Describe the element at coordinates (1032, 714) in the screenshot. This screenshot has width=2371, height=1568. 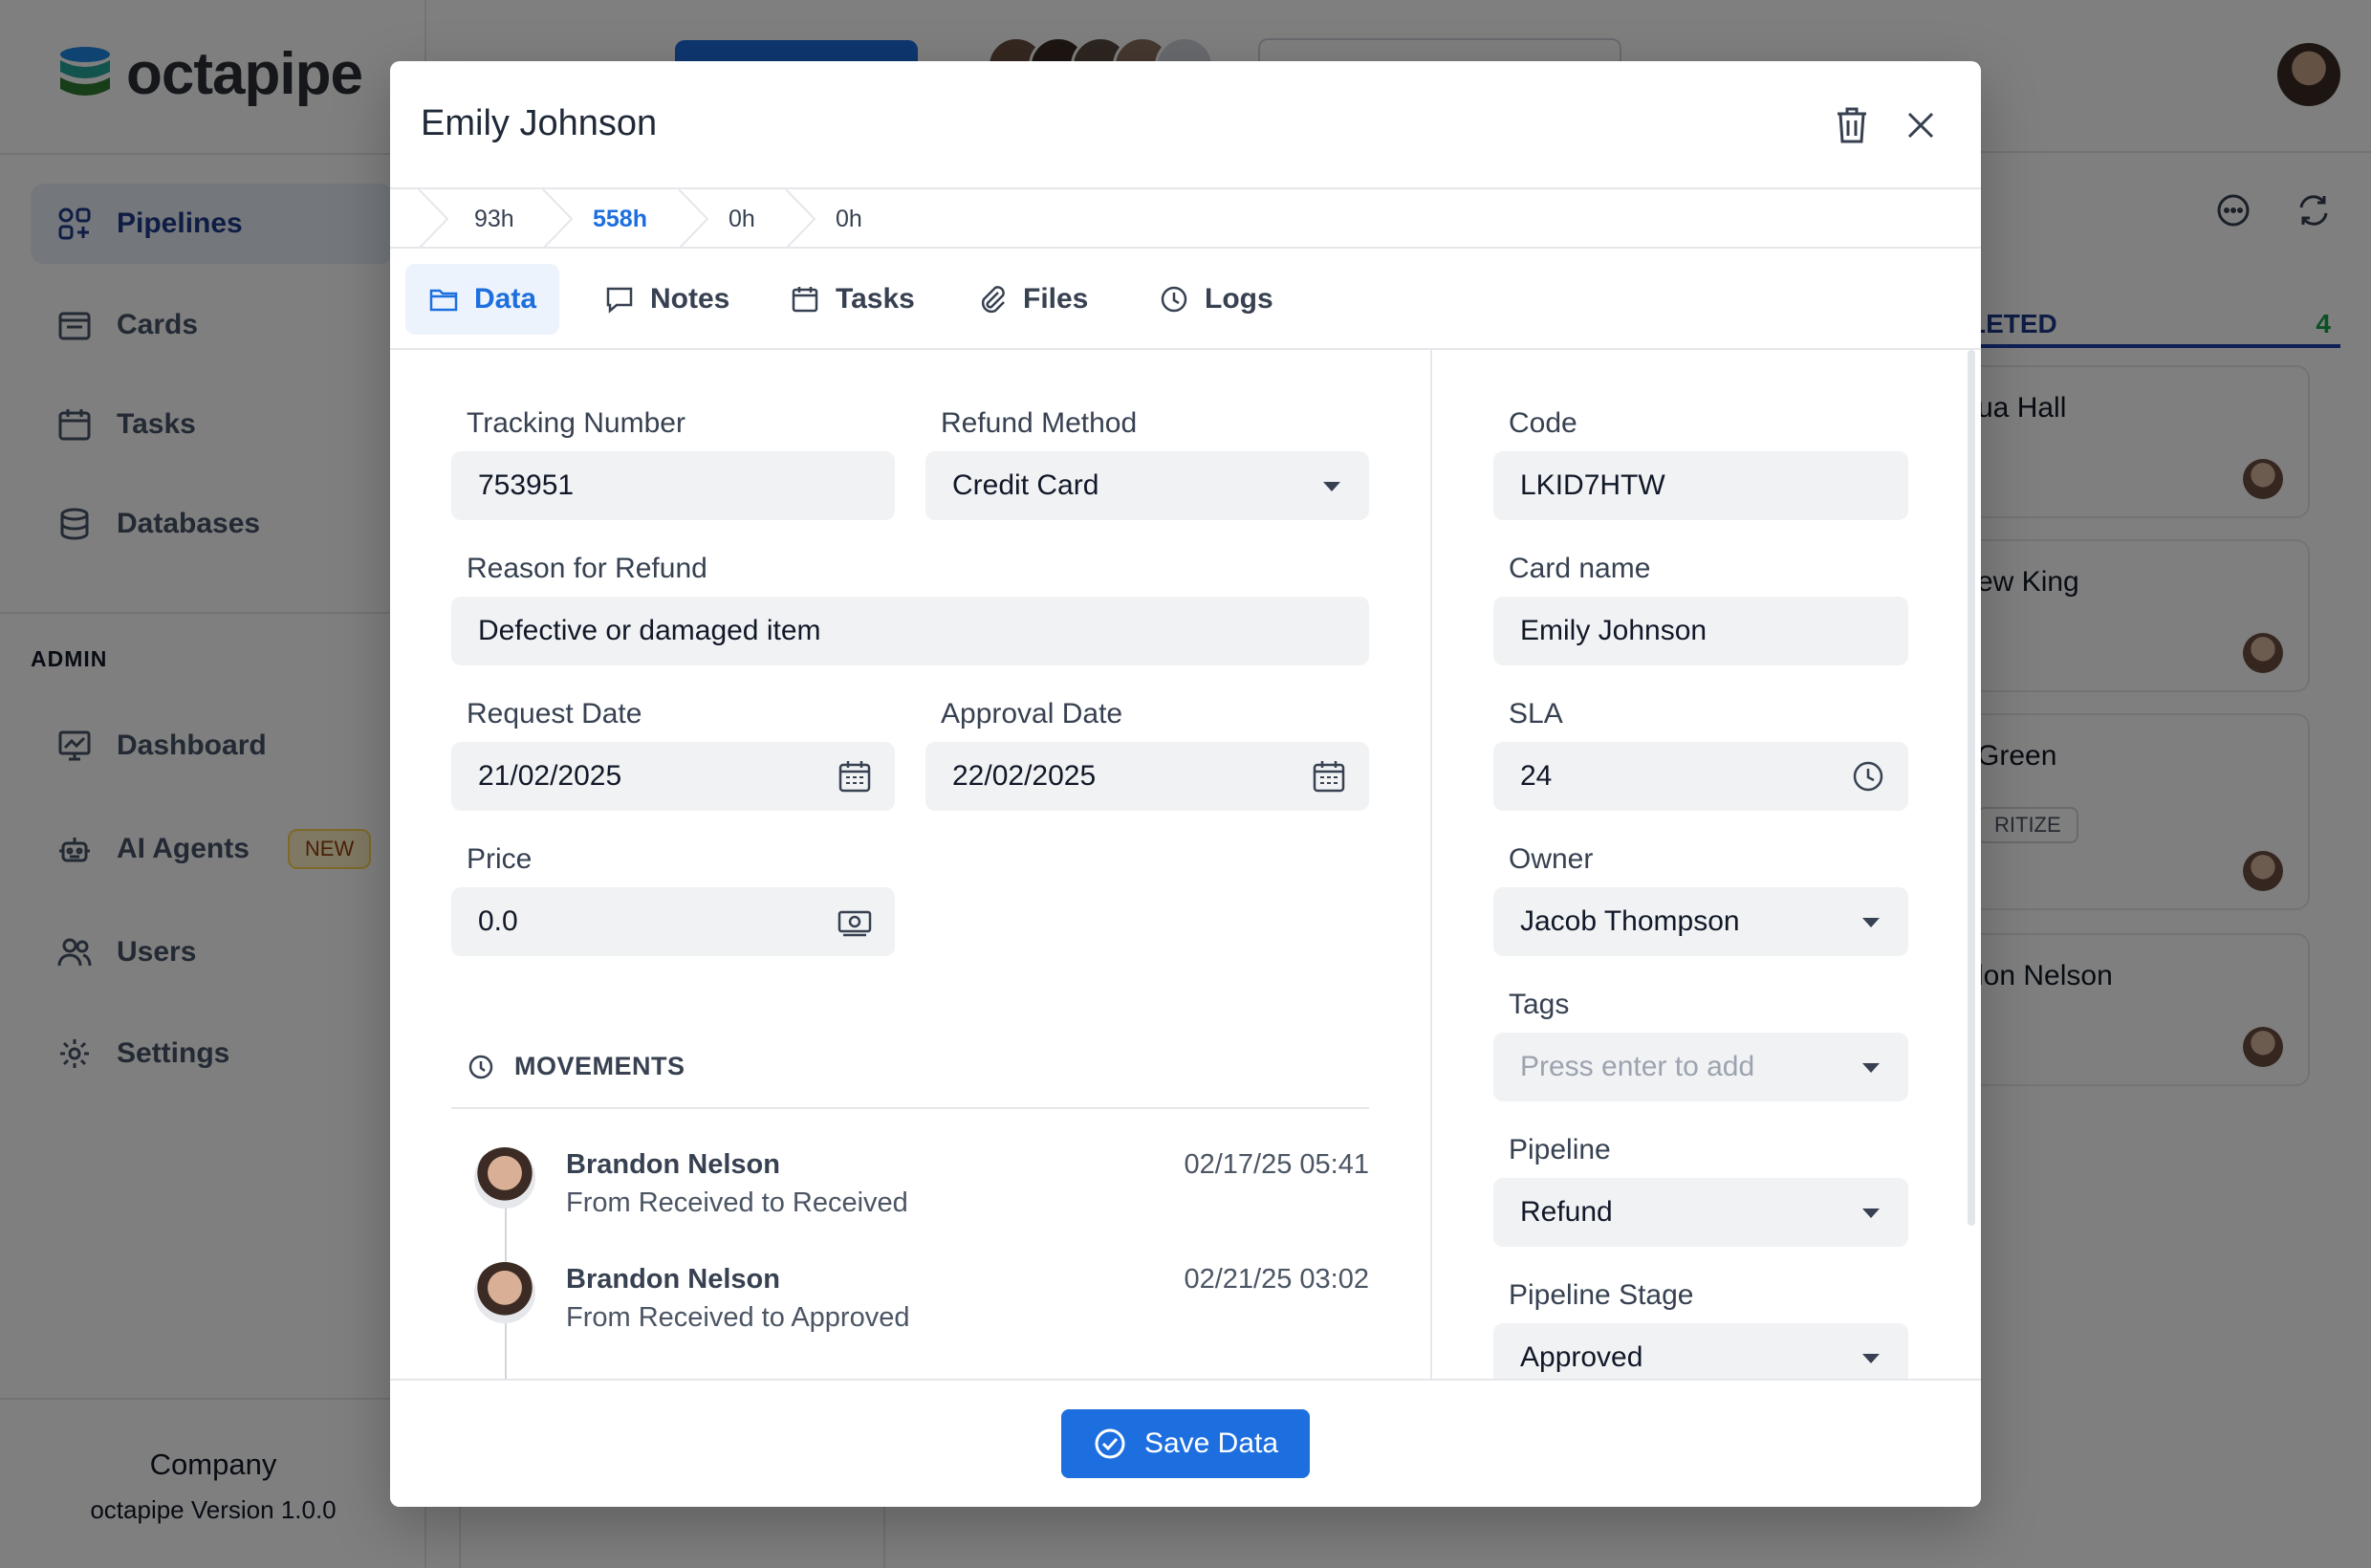
I see `approval-date-label: Approval Date` at that location.